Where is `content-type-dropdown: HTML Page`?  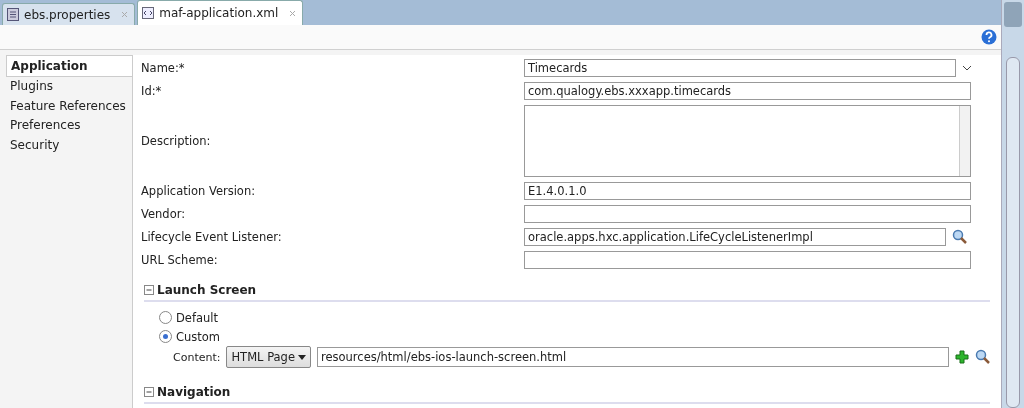
content-type-dropdown: HTML Page is located at coordinates (268, 357).